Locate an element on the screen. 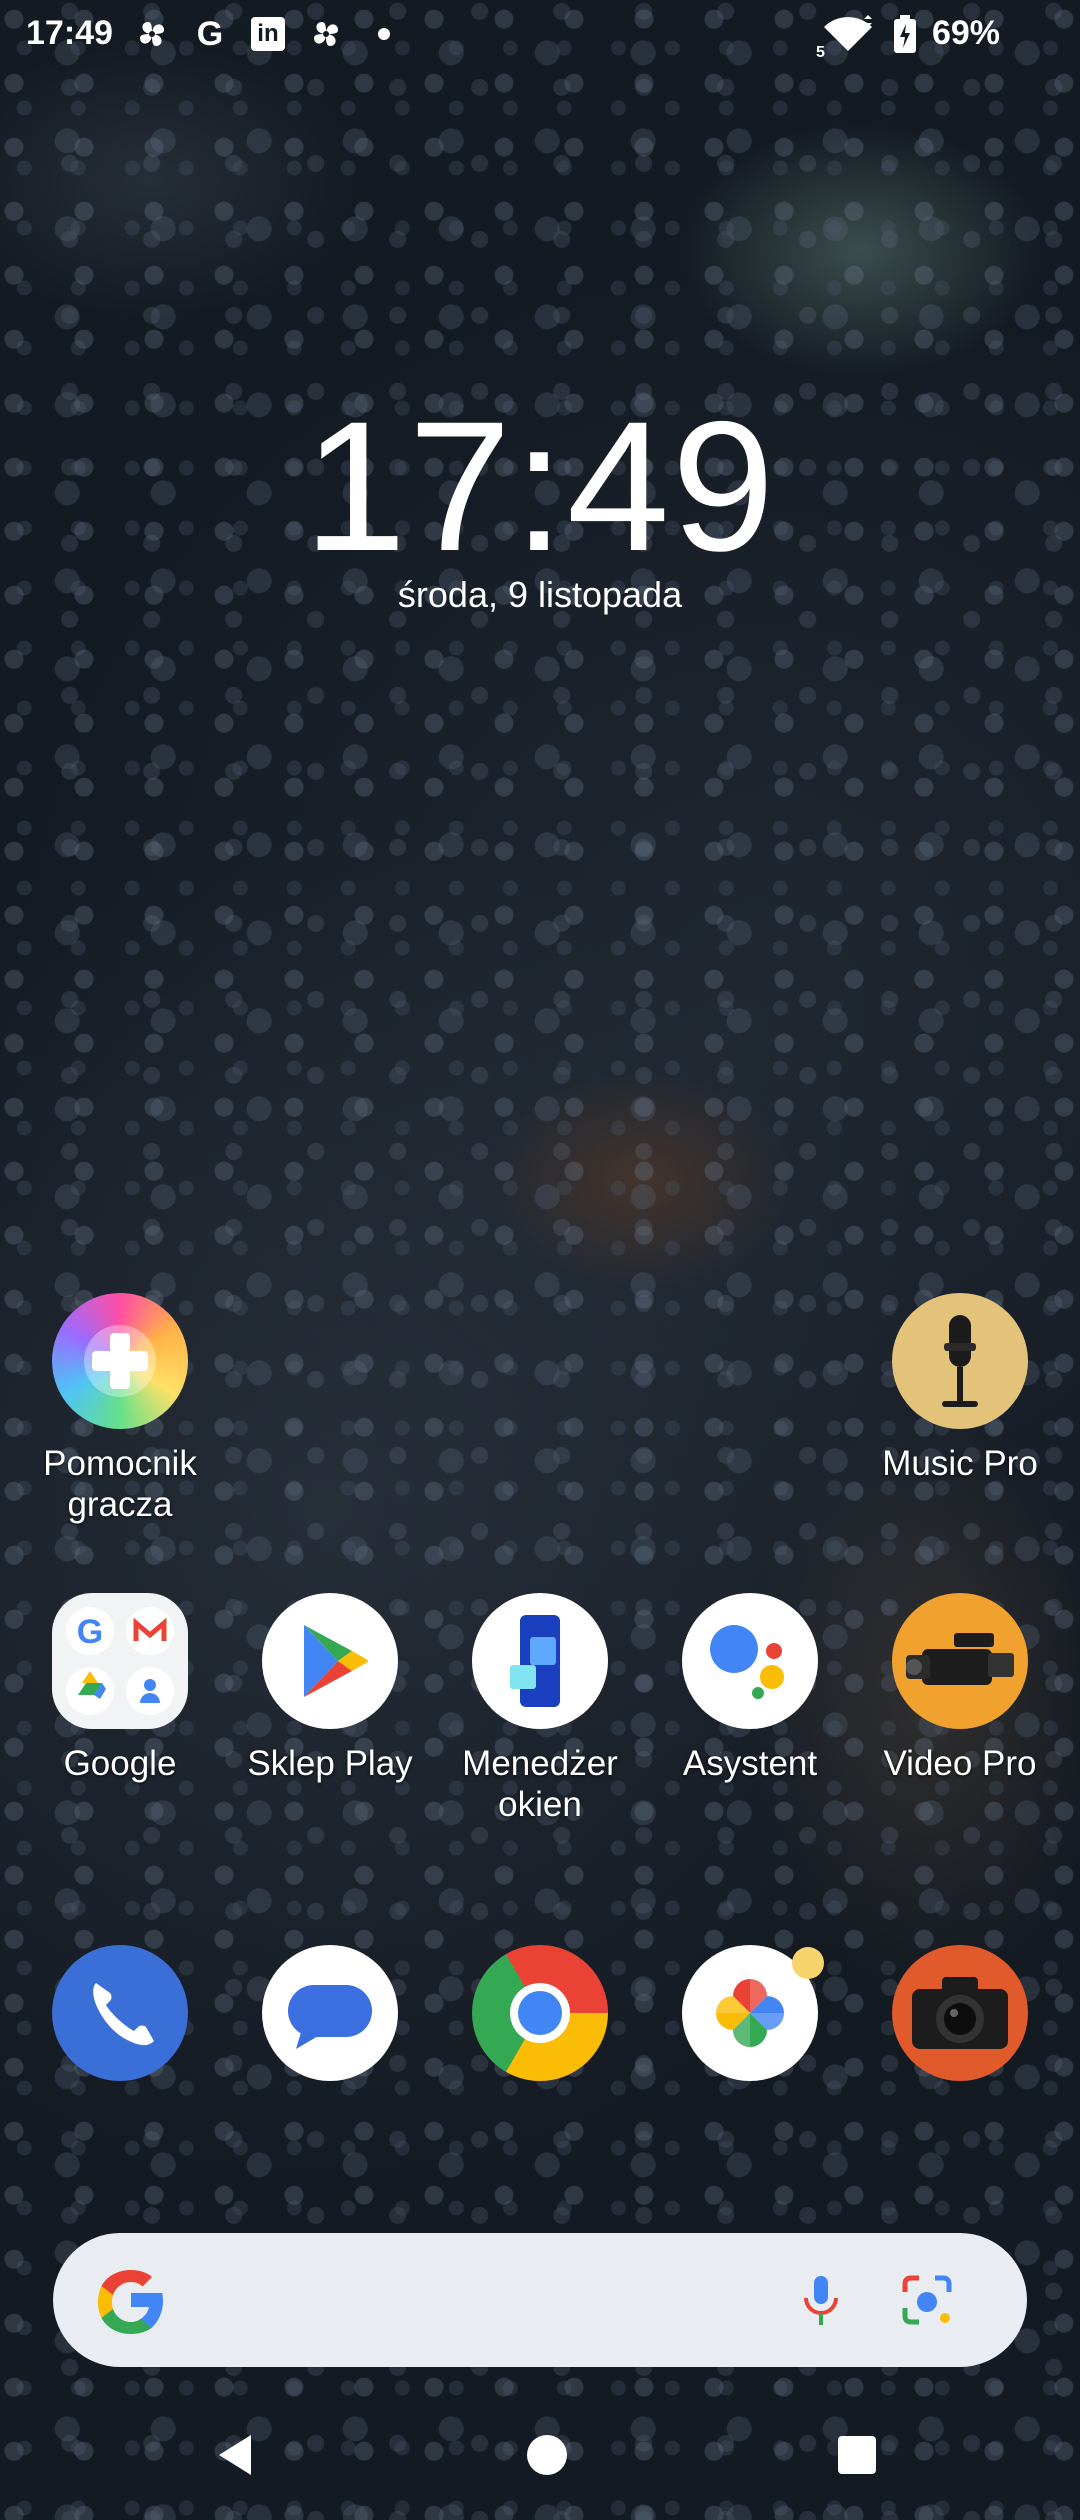 The height and width of the screenshot is (2520, 1080). dock-camera is located at coordinates (960, 2013).